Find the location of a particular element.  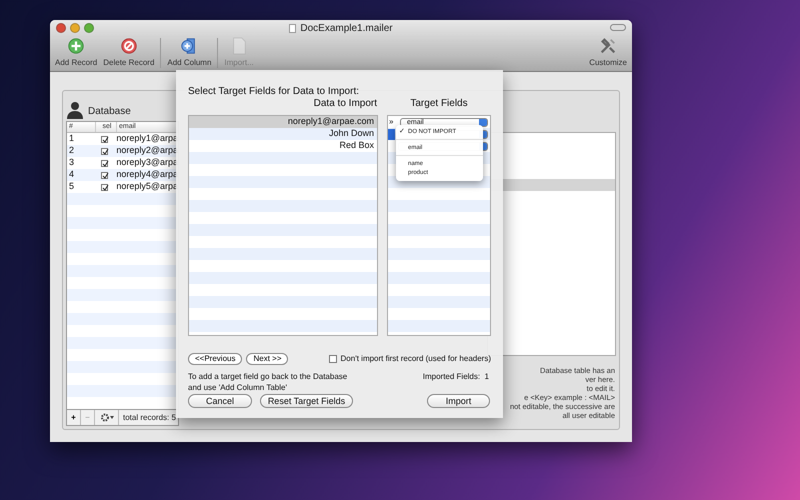

next-button: Next >> is located at coordinates (267, 359).